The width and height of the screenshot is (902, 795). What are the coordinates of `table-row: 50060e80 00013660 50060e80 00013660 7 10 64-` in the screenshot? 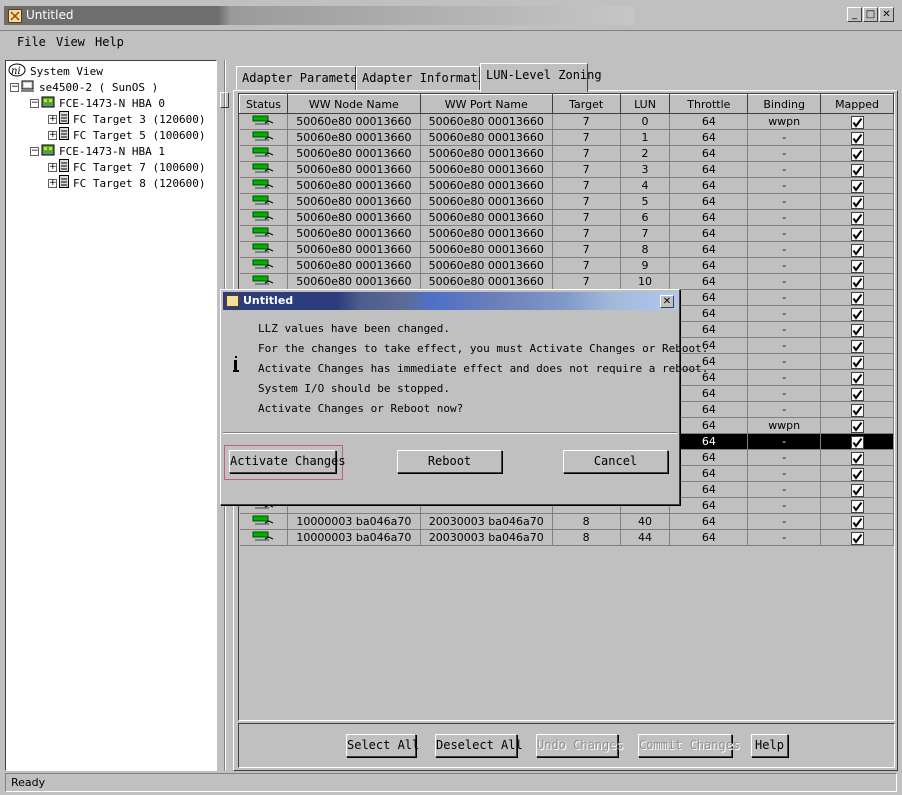 It's located at (566, 281).